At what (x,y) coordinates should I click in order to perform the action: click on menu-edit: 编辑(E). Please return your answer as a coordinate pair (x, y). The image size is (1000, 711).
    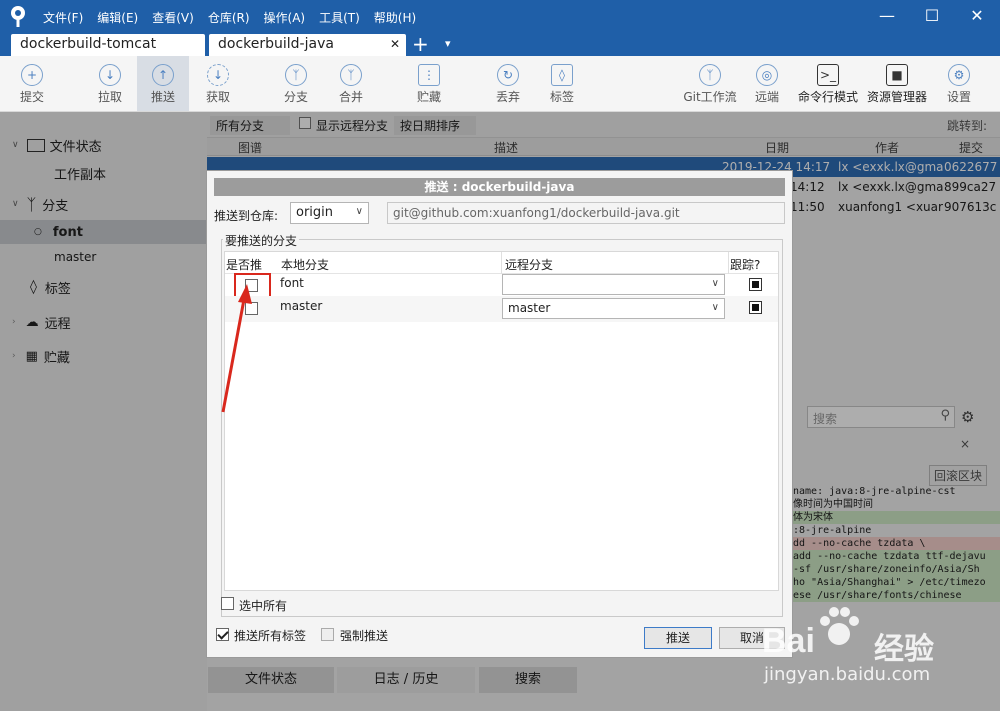
    Looking at the image, I should click on (117, 17).